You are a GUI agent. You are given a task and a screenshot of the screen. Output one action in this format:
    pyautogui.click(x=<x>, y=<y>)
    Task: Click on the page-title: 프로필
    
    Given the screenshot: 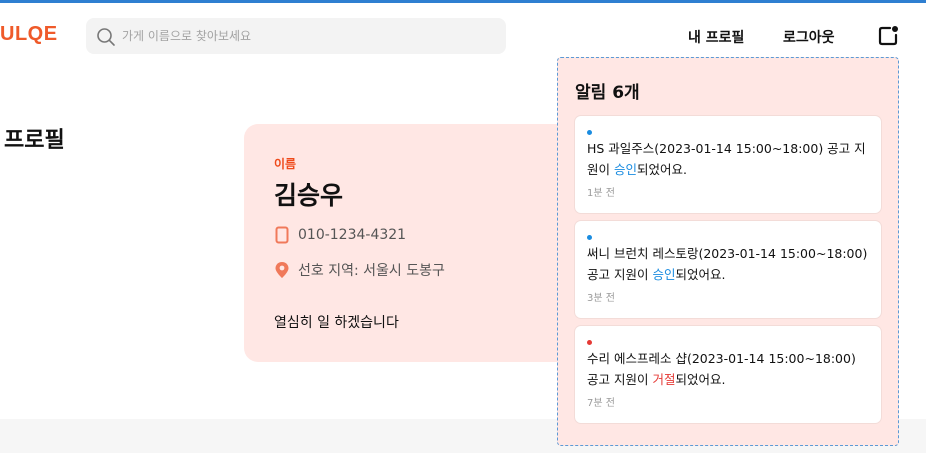 What is the action you would take?
    pyautogui.click(x=34, y=140)
    